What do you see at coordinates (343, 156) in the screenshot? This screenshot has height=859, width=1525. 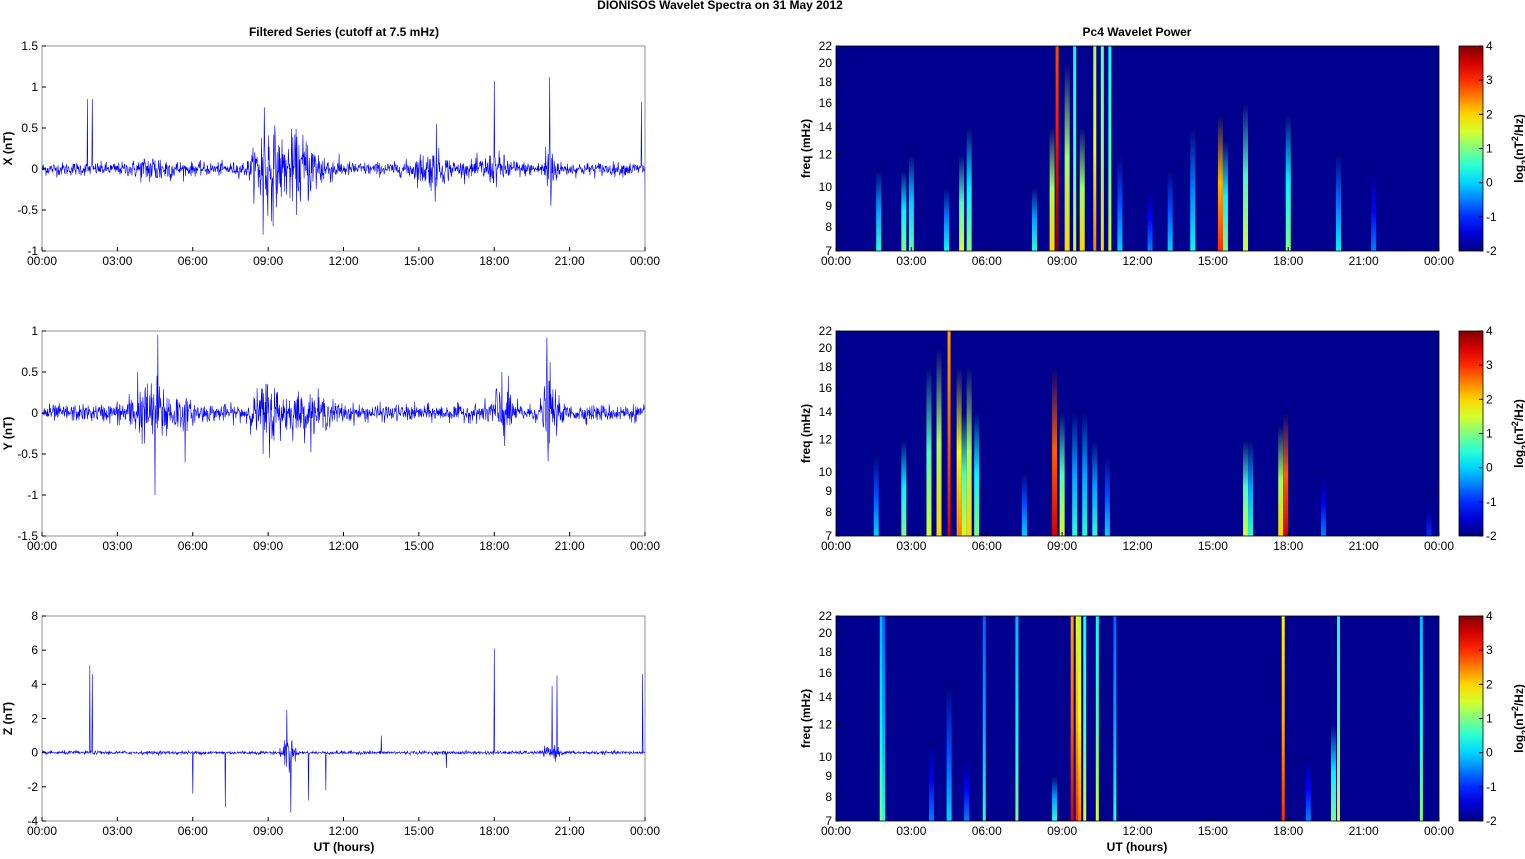 I see `series-x-line` at bounding box center [343, 156].